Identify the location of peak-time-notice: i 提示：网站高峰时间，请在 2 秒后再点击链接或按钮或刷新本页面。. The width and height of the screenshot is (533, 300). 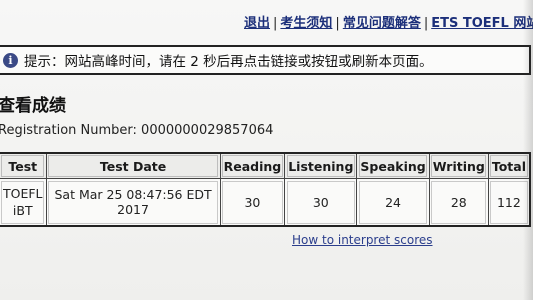
(265, 60).